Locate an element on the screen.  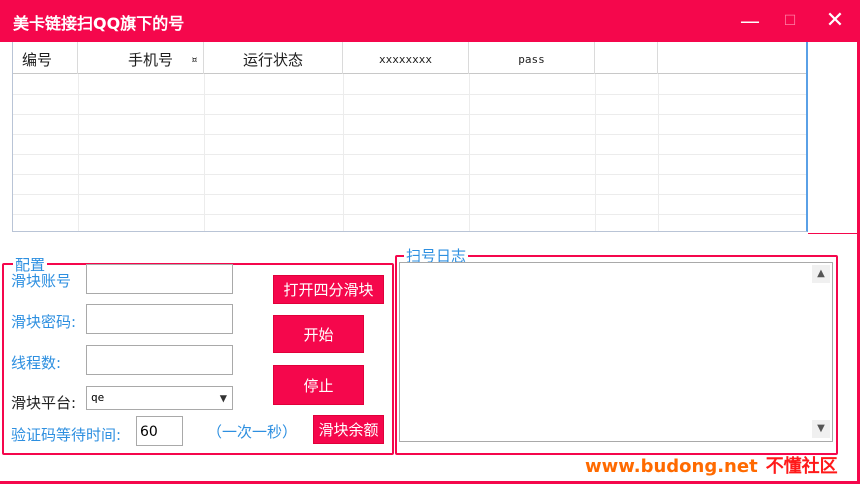
col-header-status: 运行状态 is located at coordinates (273, 58).